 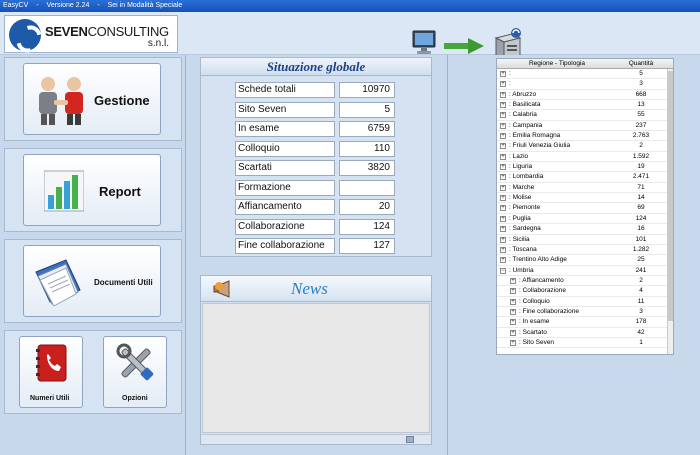 I want to click on situazione-row-value: 124, so click(x=367, y=226).